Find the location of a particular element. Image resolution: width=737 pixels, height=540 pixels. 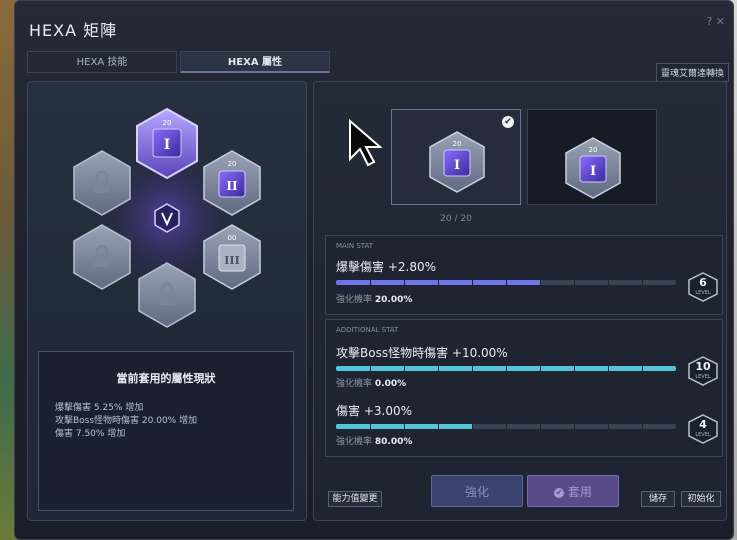

check-circle-icon: ✔ is located at coordinates (559, 492).